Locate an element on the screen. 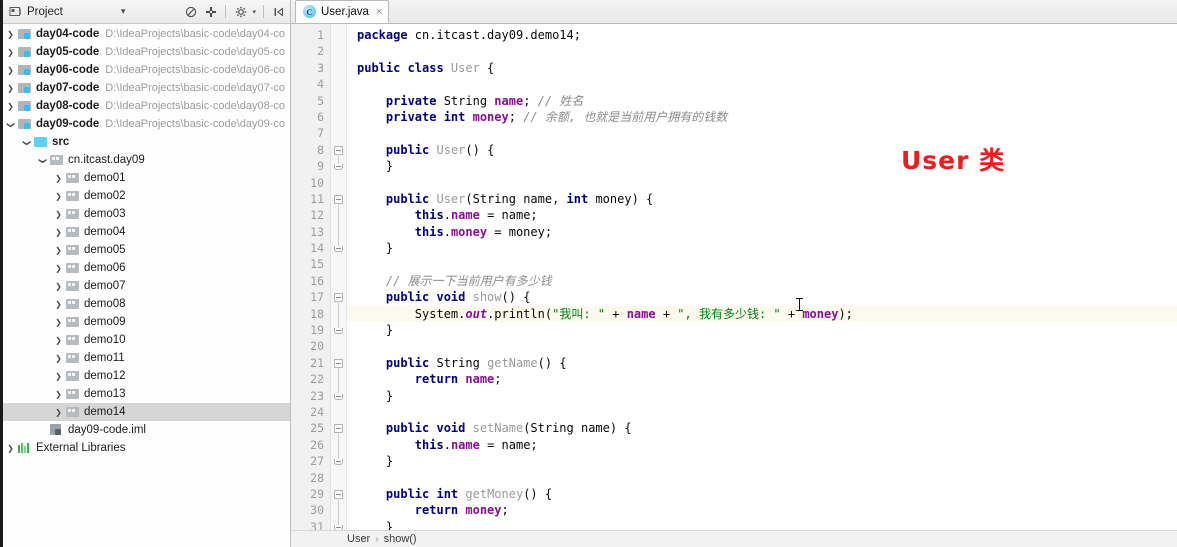  code-line: public void show() { is located at coordinates (762, 297).